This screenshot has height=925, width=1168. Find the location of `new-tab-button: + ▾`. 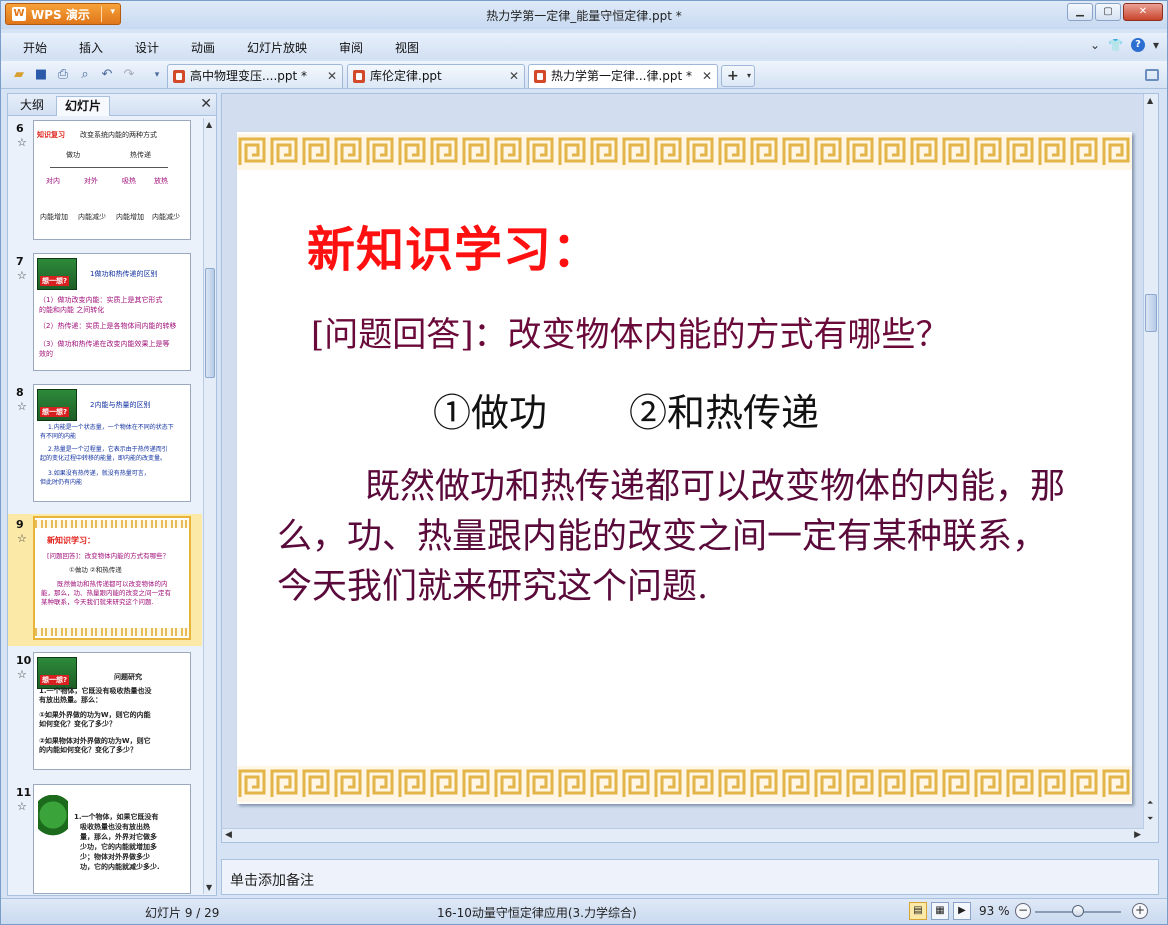

new-tab-button: + ▾ is located at coordinates (738, 76).